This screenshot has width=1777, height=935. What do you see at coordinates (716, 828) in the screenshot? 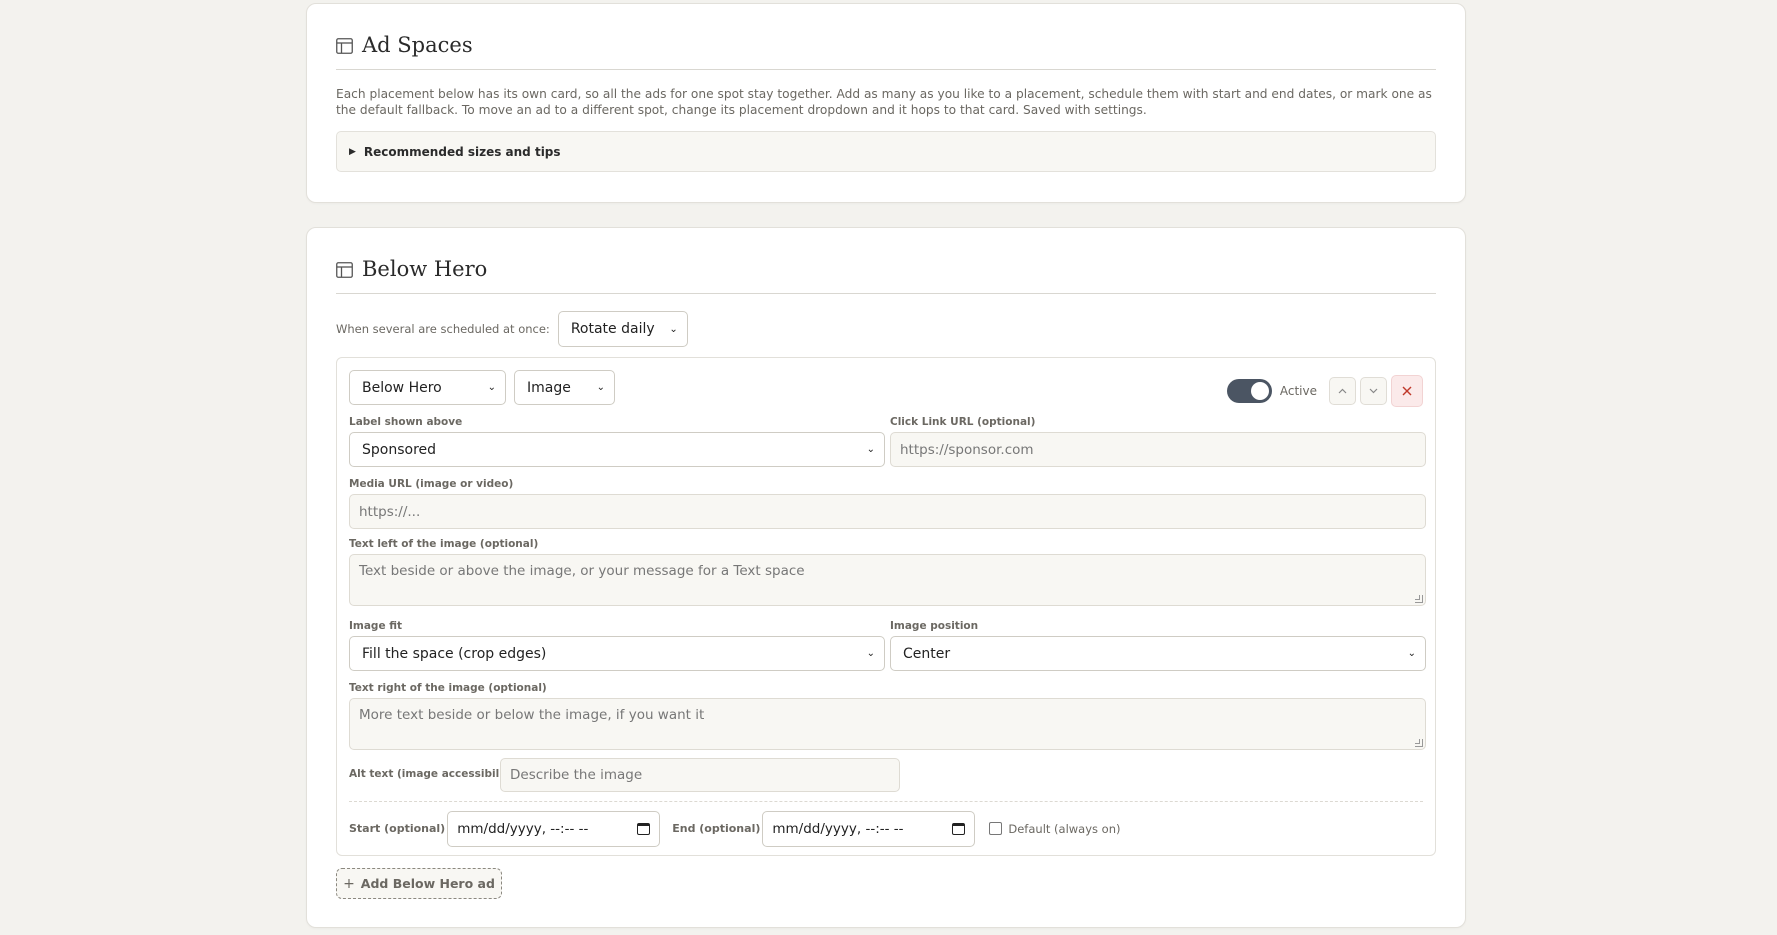
I see `end-label: End (optional)` at bounding box center [716, 828].